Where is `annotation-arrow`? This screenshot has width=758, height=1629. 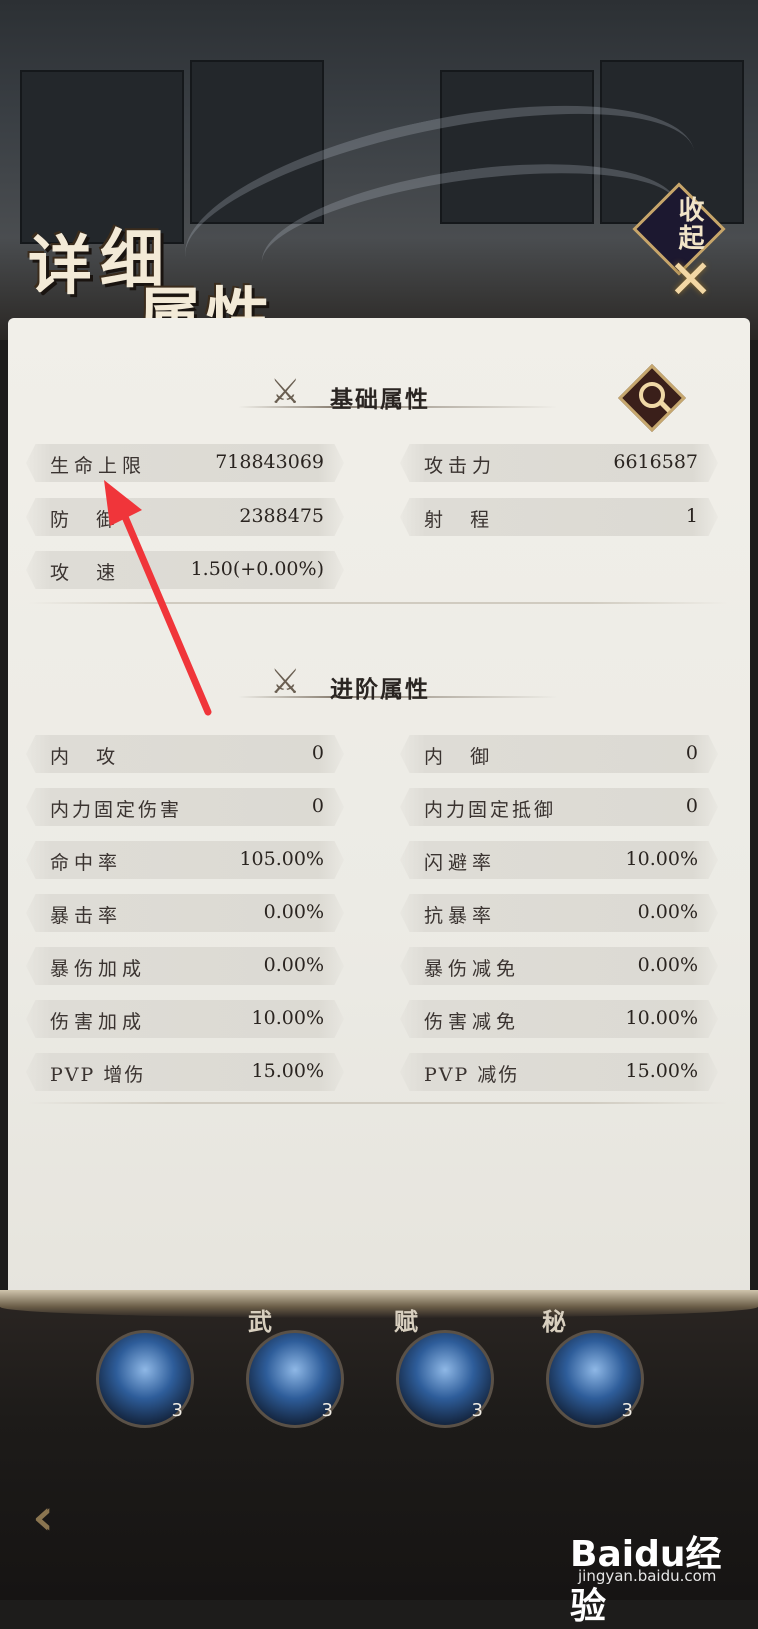 annotation-arrow is located at coordinates (158, 598).